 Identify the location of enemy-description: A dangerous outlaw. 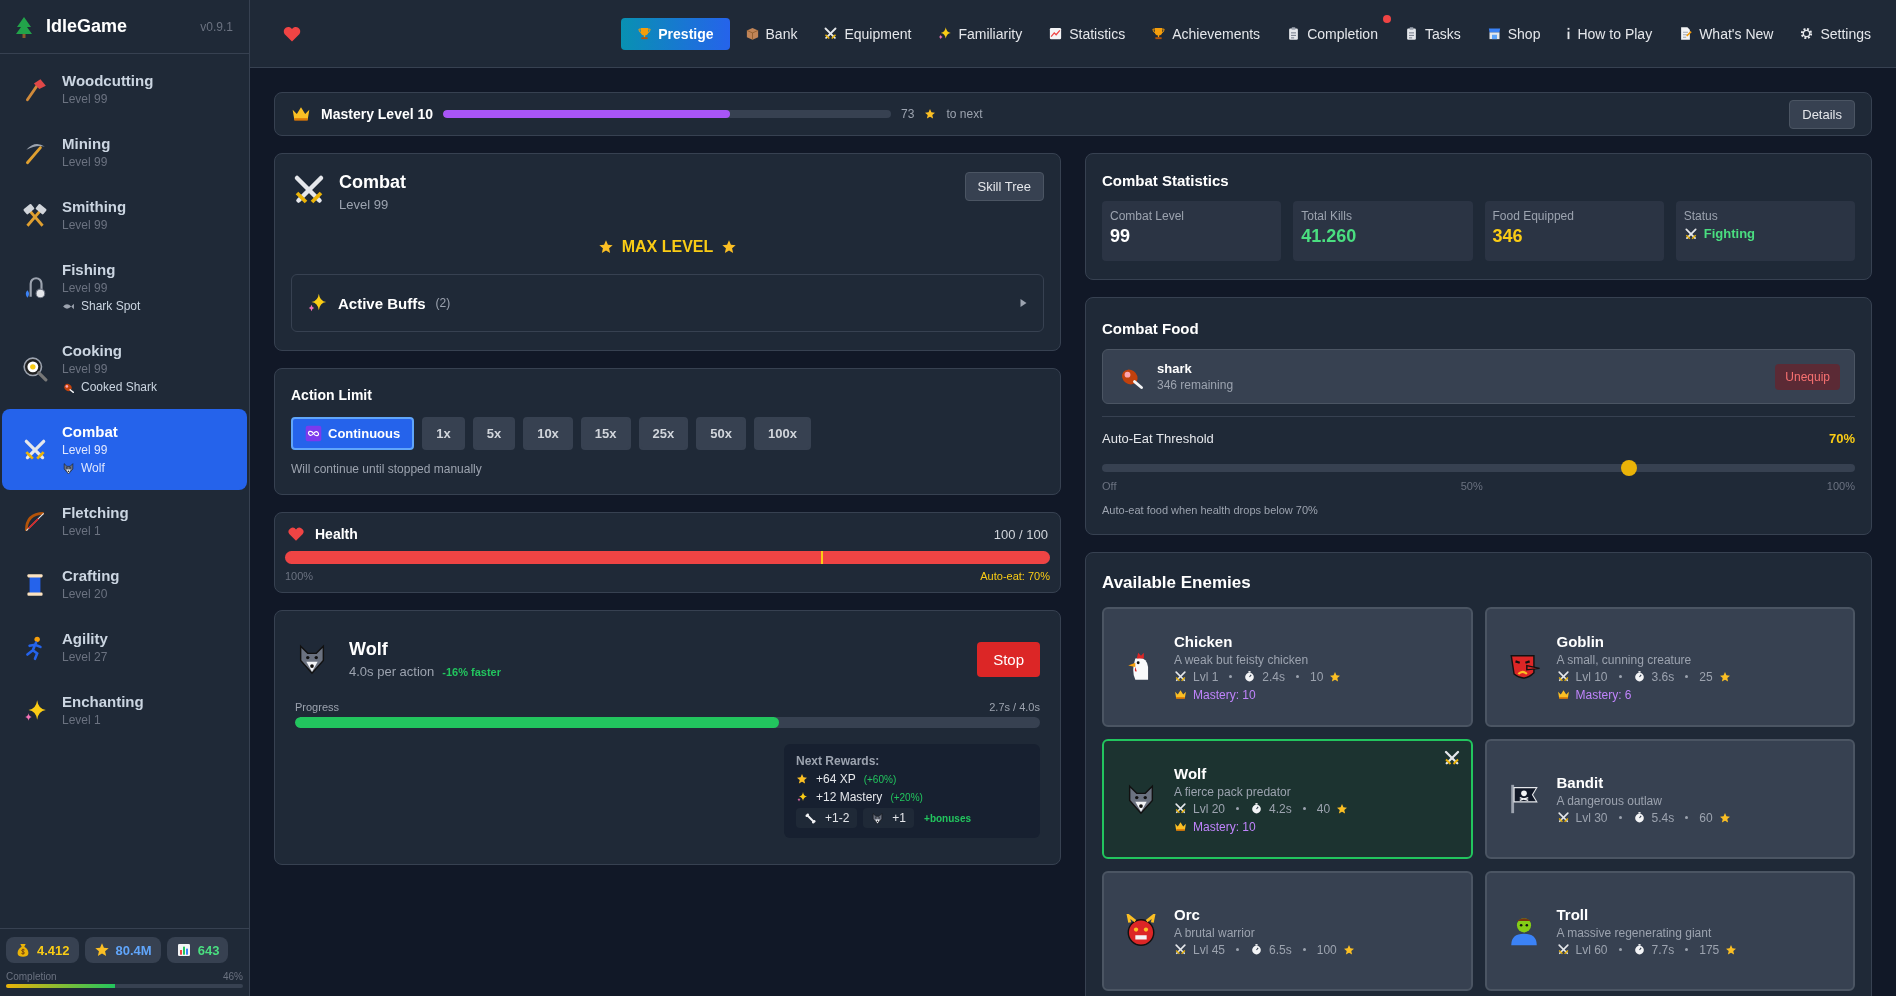
(1609, 800).